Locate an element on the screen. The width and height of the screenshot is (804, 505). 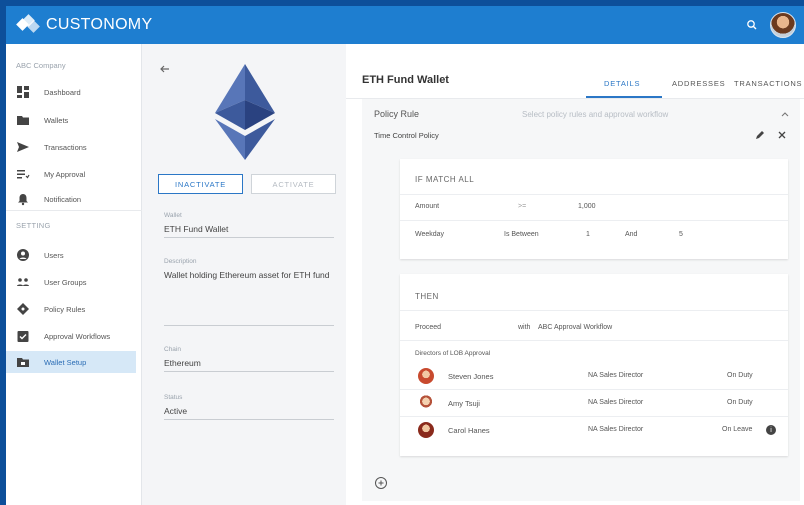
sidebar-item-label: Users is located at coordinates (54, 255).